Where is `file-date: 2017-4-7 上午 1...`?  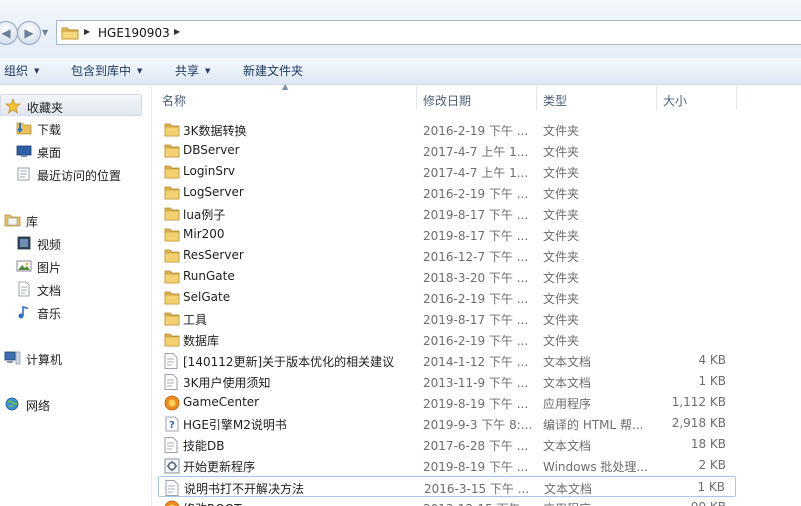 file-date: 2017-4-7 上午 1... is located at coordinates (476, 152).